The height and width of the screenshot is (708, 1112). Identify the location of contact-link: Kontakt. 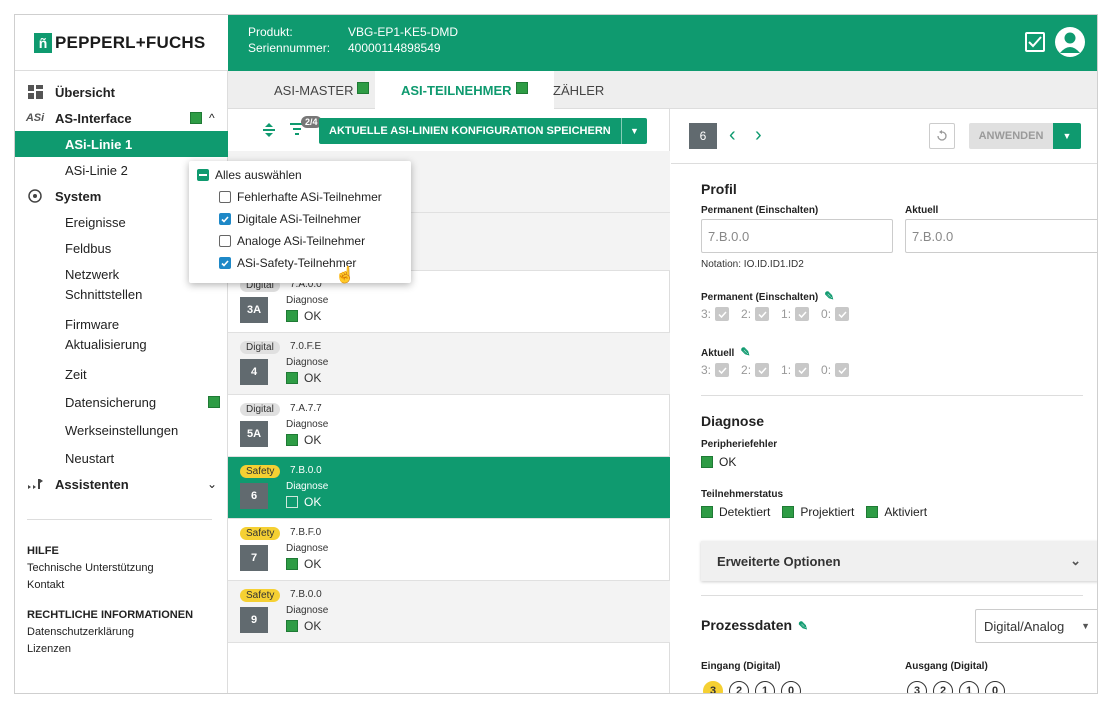
(45, 585).